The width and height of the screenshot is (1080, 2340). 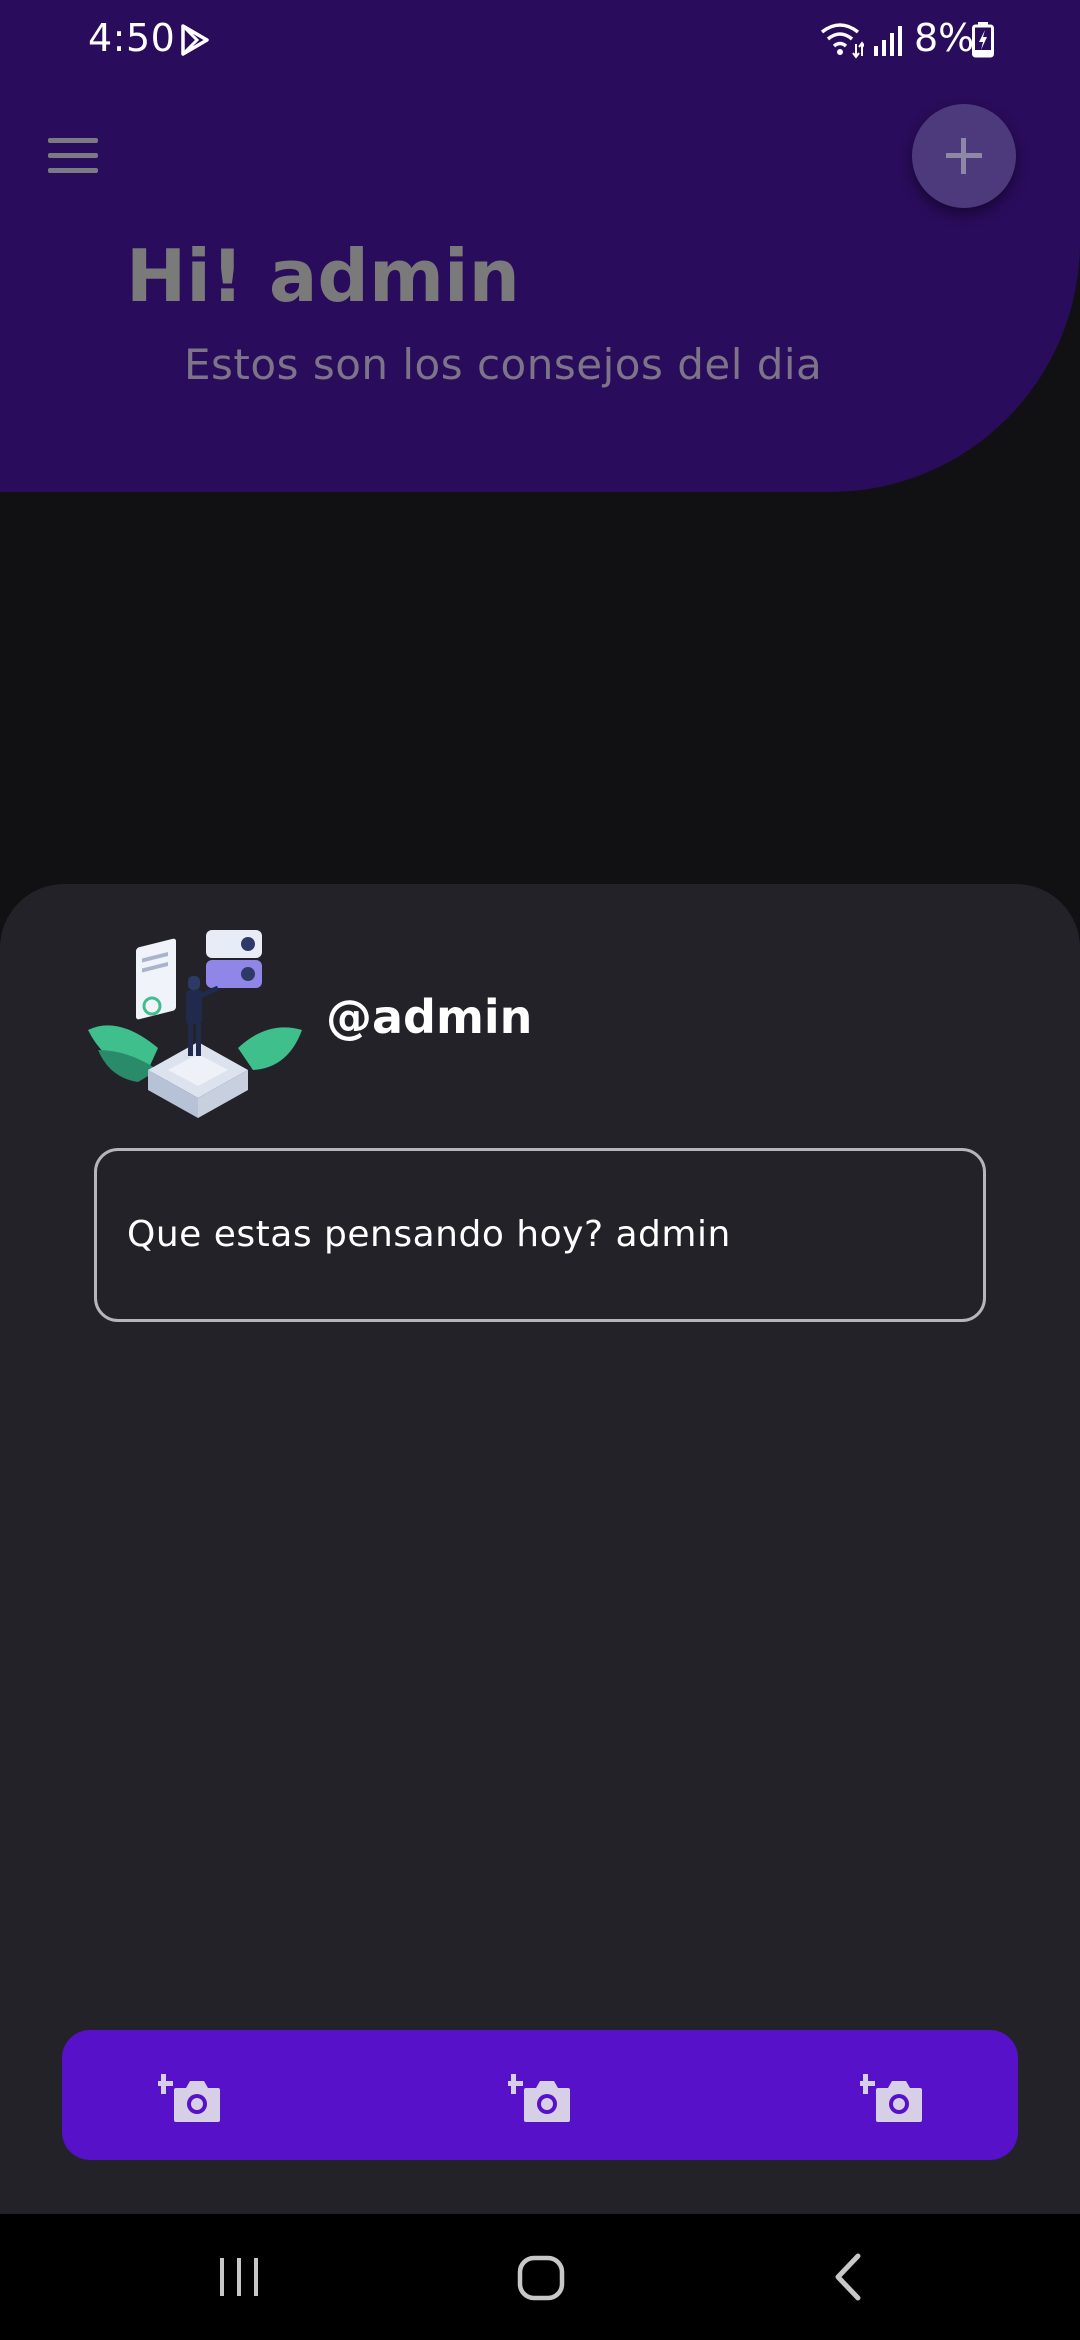 I want to click on username-label: @admin, so click(x=429, y=1017).